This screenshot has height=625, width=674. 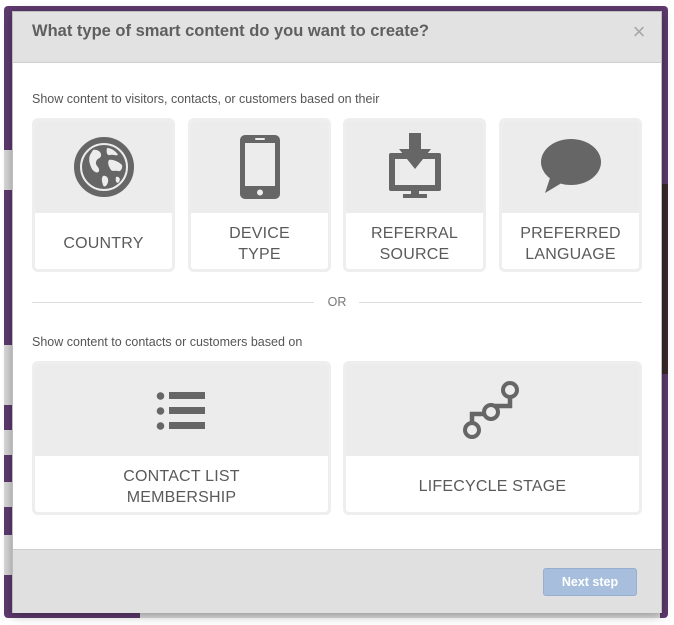 What do you see at coordinates (337, 581) in the screenshot?
I see `dialog-footer: Next step` at bounding box center [337, 581].